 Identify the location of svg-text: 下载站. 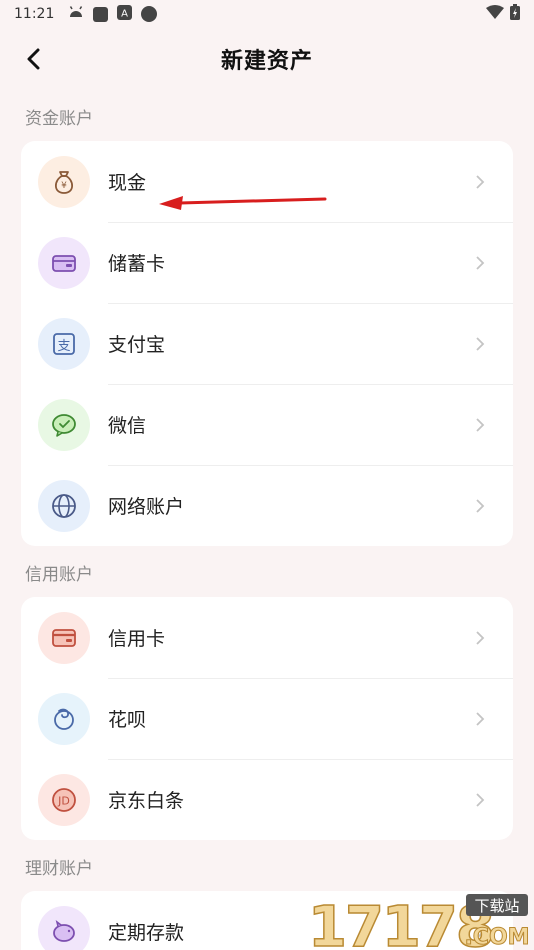
(496, 906).